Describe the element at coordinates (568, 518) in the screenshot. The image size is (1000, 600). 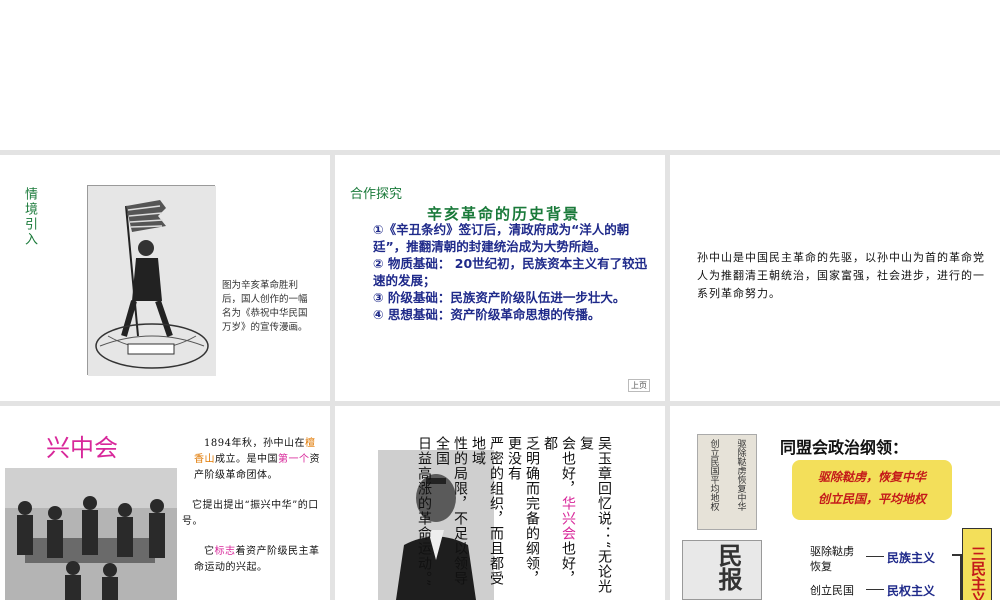
I see `highlight-huaxinghui: 华兴会` at that location.